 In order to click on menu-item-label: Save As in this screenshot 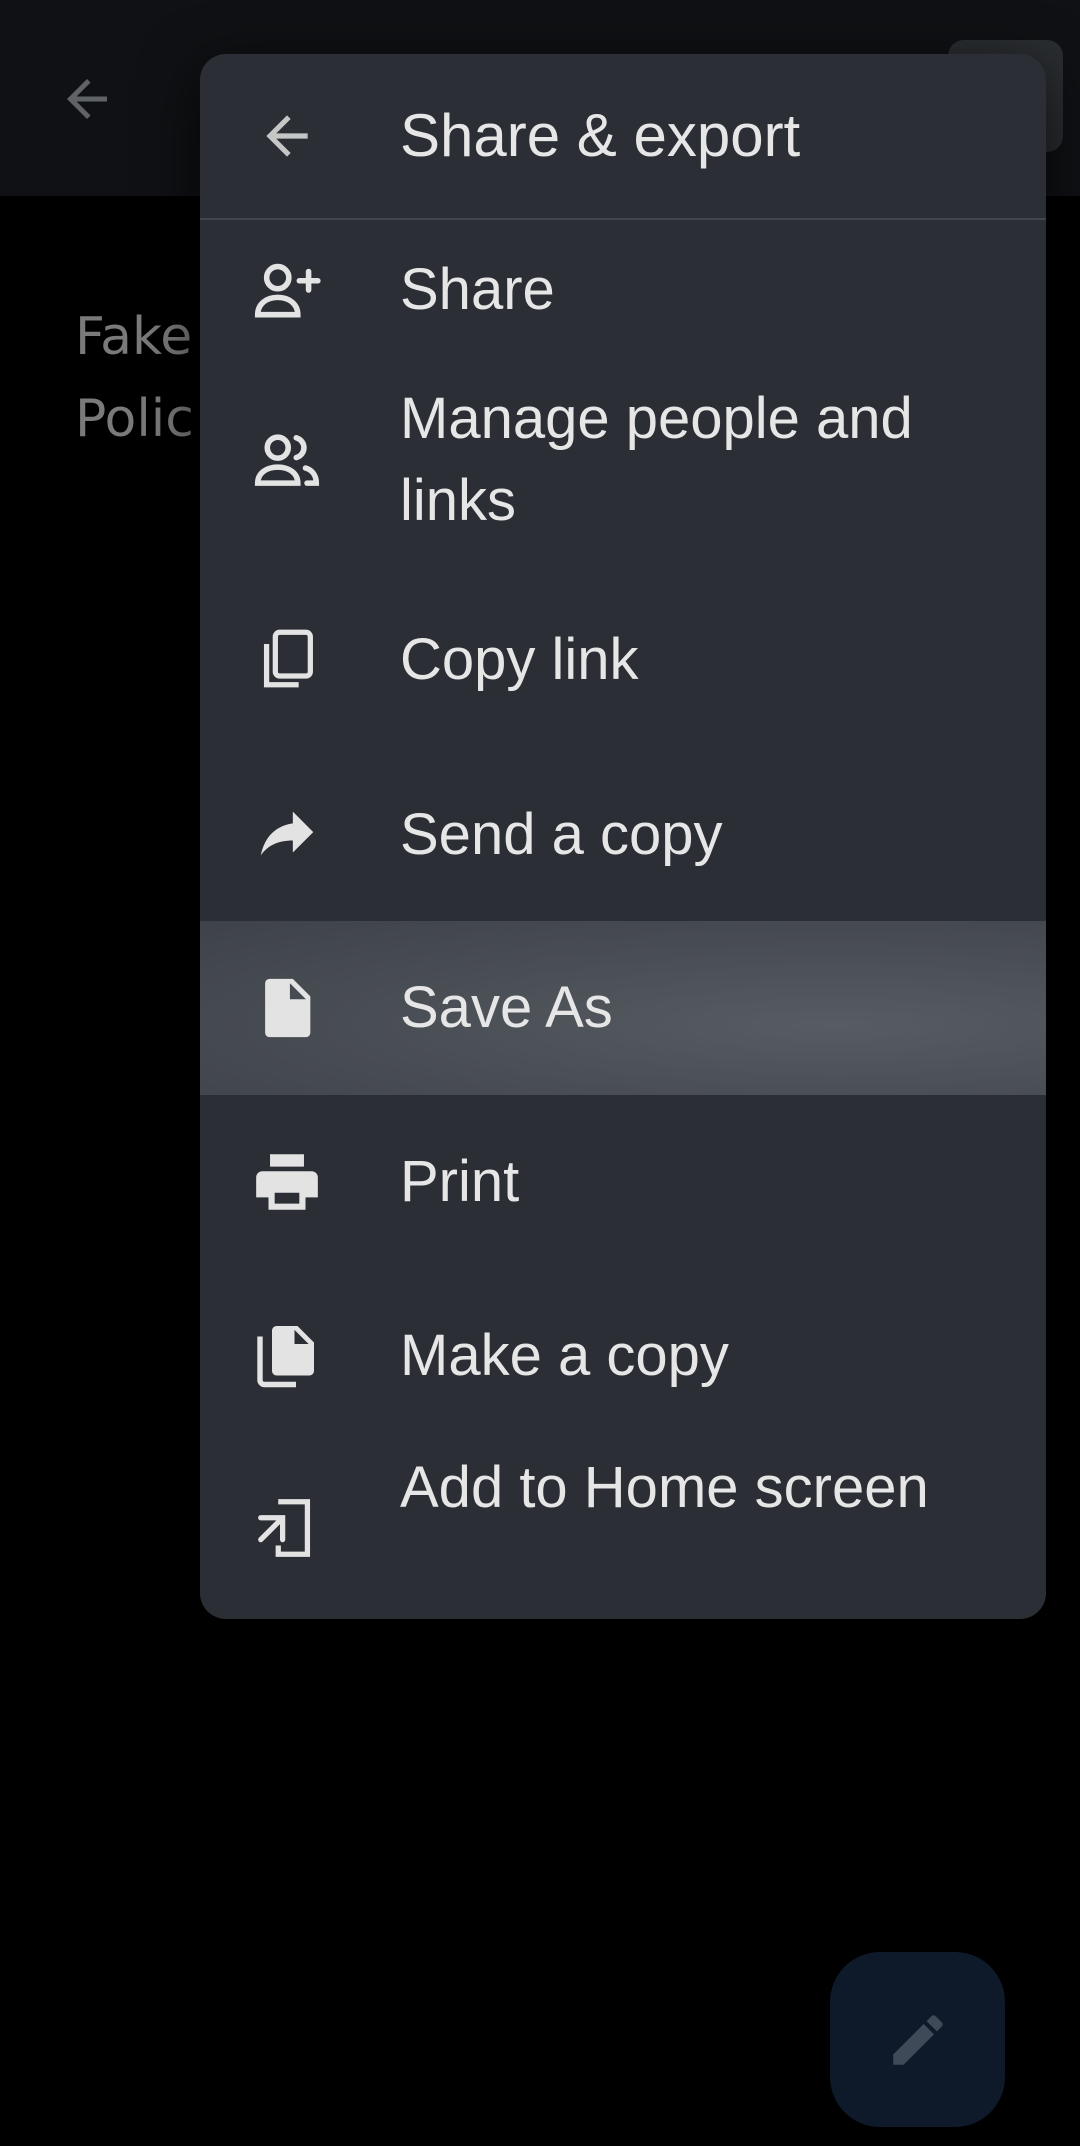, I will do `click(506, 1007)`.